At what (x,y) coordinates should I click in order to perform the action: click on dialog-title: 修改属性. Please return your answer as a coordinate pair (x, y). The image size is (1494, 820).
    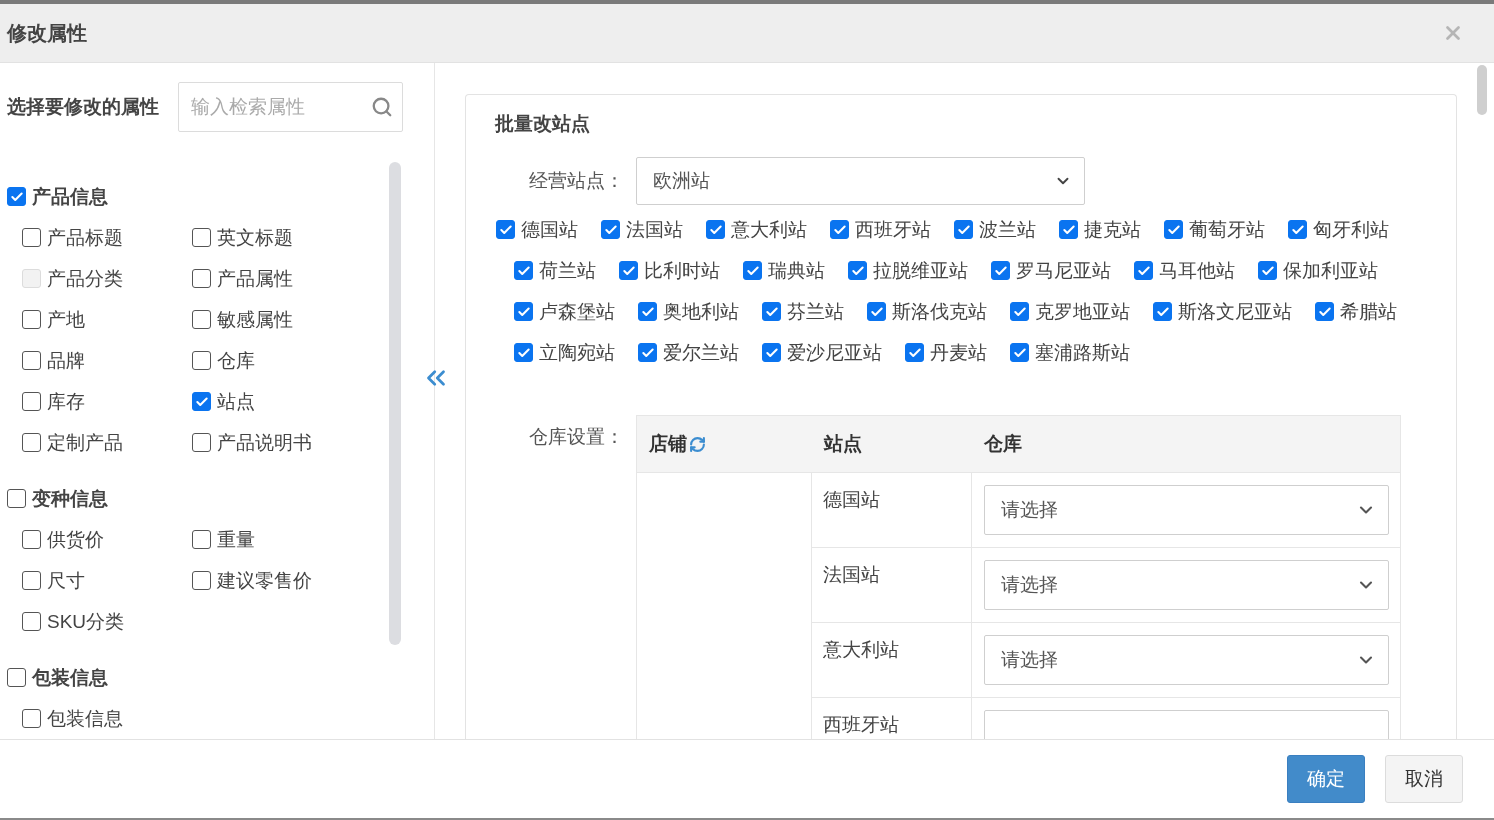
    Looking at the image, I should click on (47, 33).